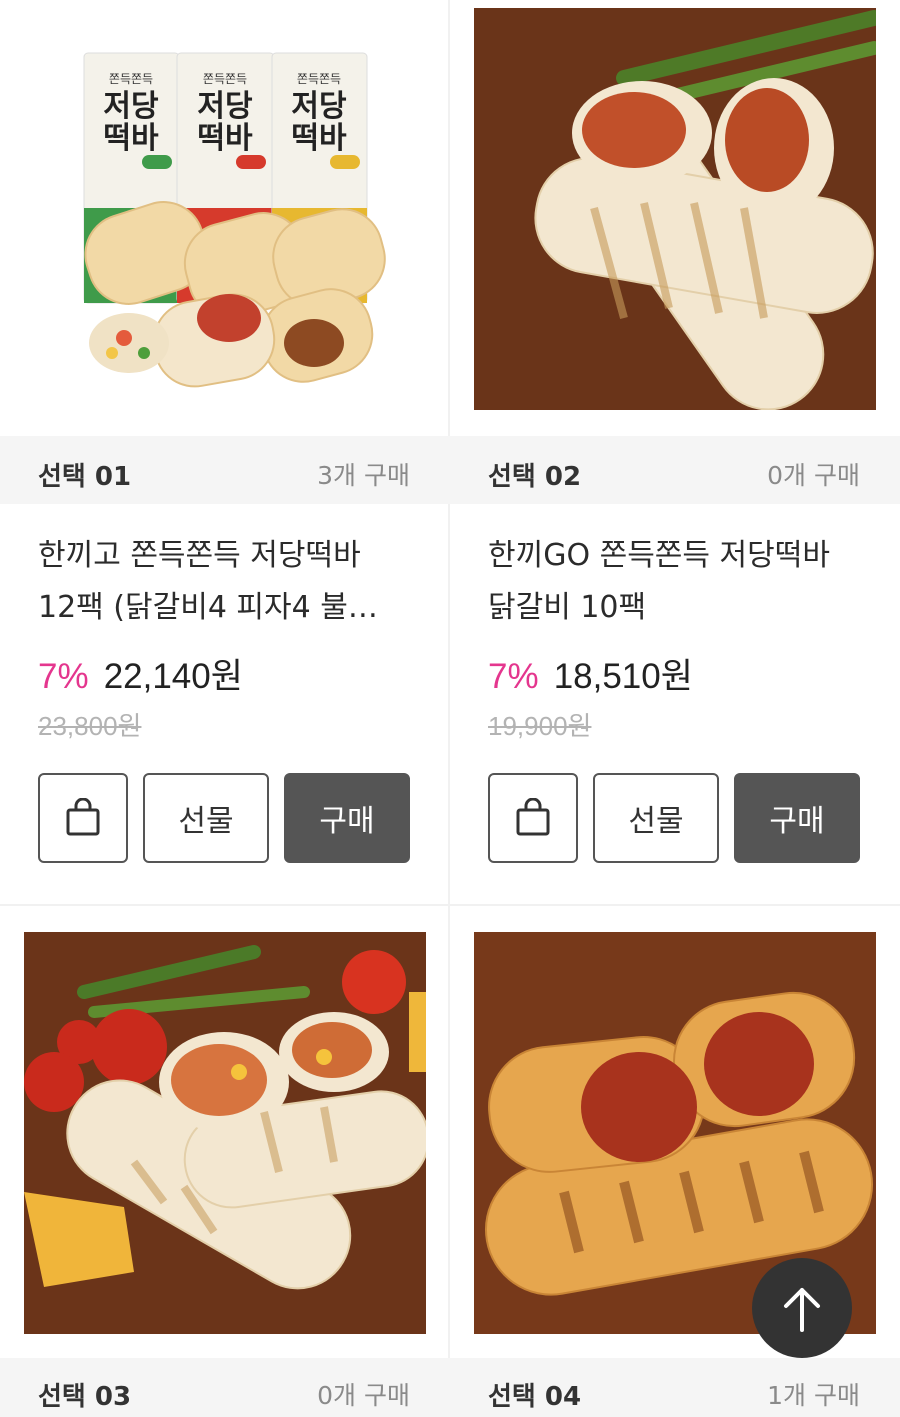 Image resolution: width=900 pixels, height=1417 pixels. I want to click on purchase-count: 1개 구매, so click(813, 1395).